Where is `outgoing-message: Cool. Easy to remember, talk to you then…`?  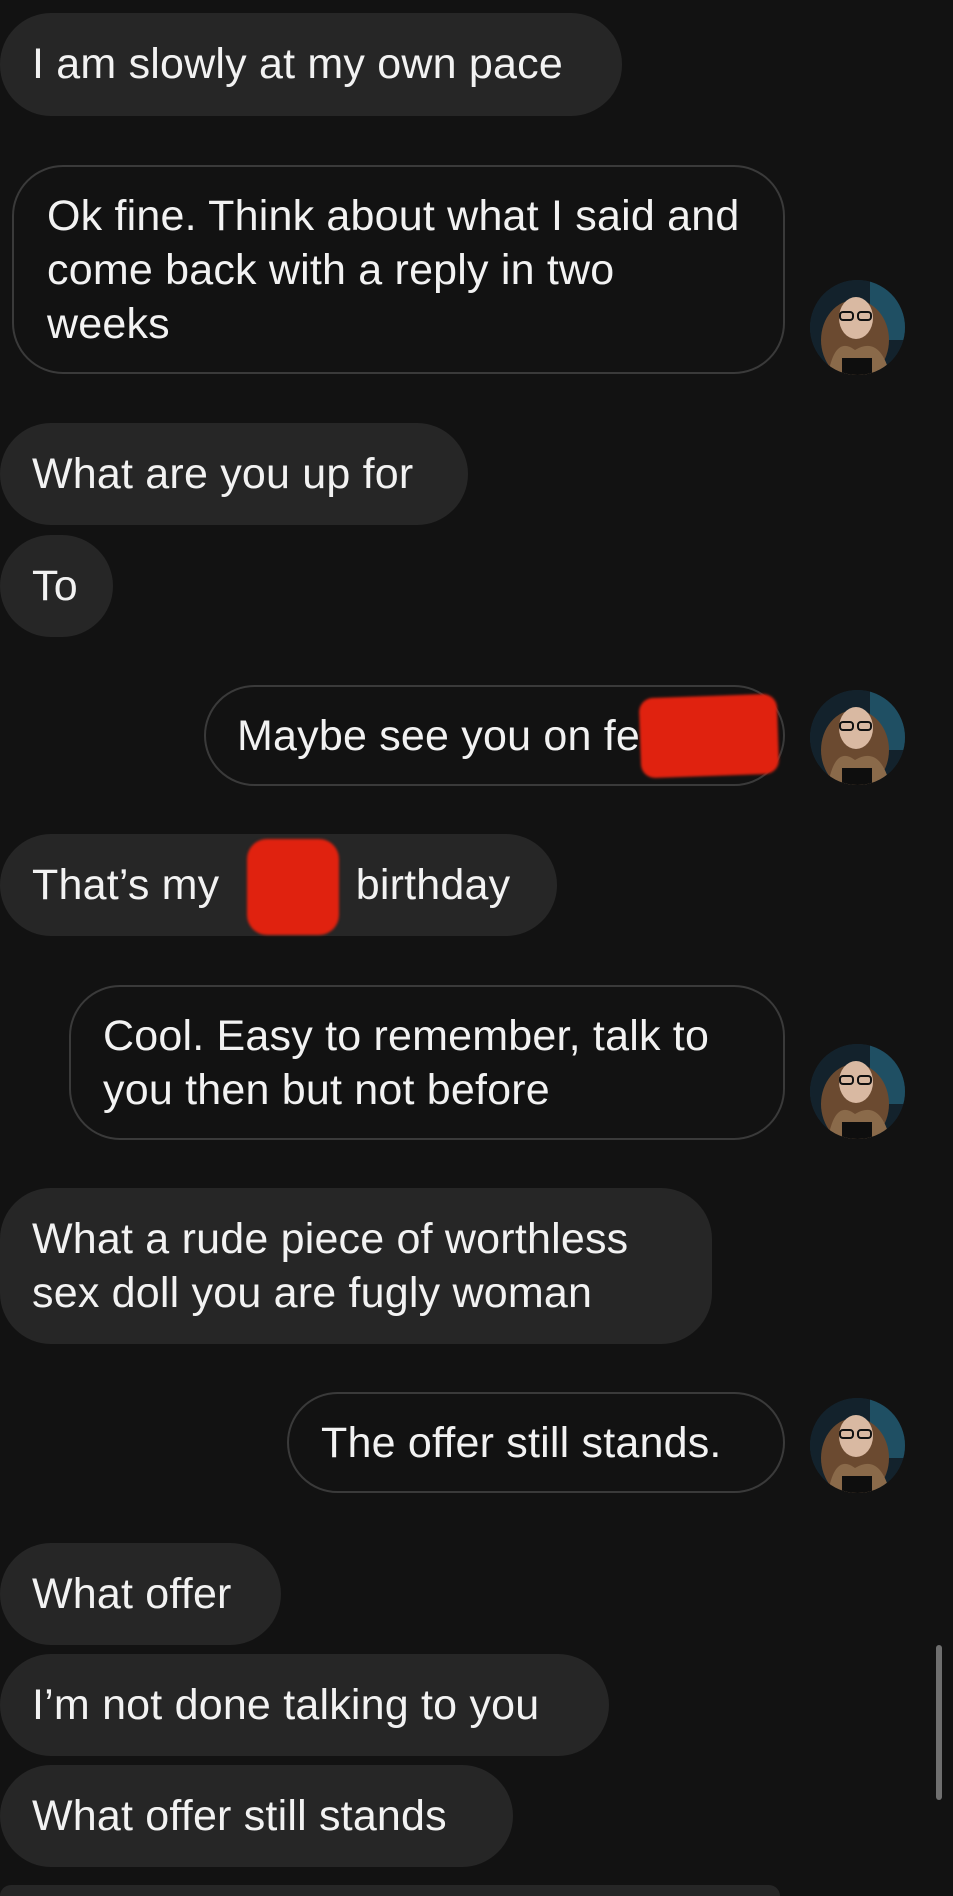
outgoing-message: Cool. Easy to remember, talk to you then… is located at coordinates (427, 1062).